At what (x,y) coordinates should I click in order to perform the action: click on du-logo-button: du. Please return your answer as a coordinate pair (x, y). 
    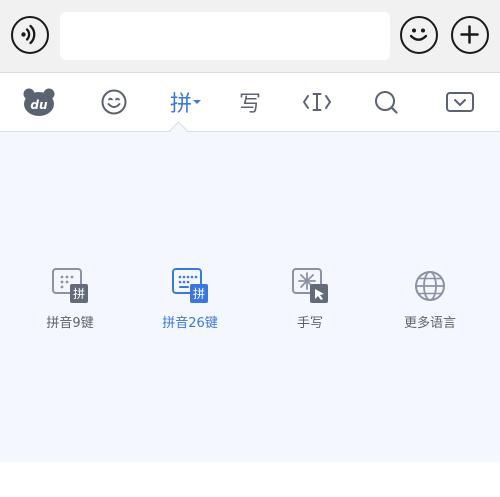
    Looking at the image, I should click on (39, 102).